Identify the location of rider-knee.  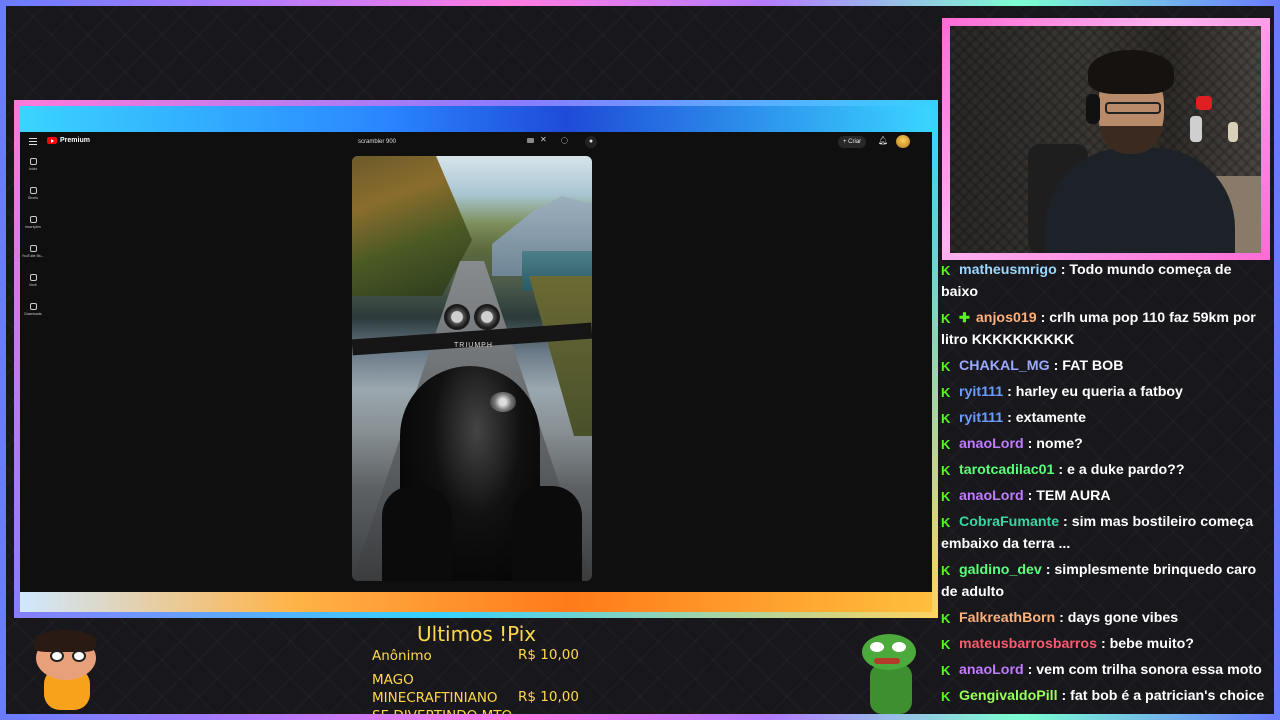
(417, 533).